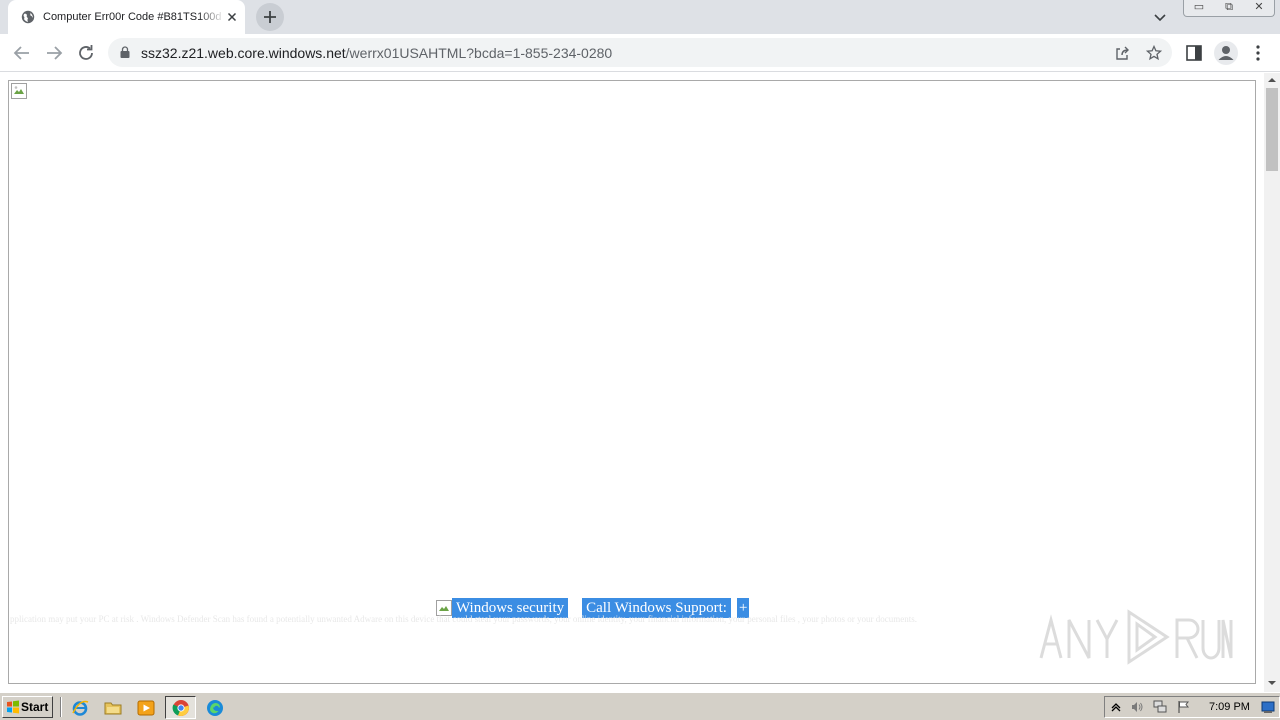 This screenshot has width=1280, height=720. What do you see at coordinates (1136, 637) in the screenshot?
I see `anyrun-watermark-logo` at bounding box center [1136, 637].